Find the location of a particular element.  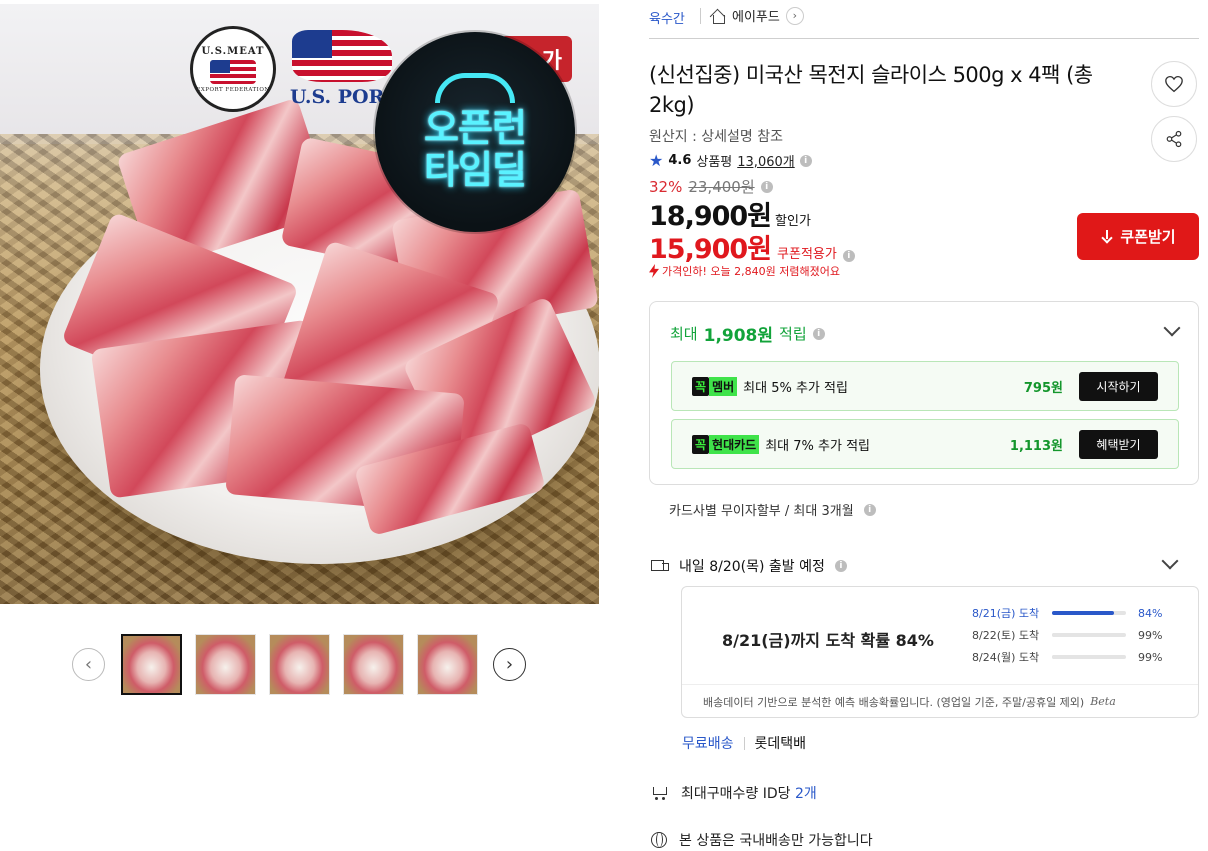

thumbnail-prev-button: ‹ is located at coordinates (88, 664).